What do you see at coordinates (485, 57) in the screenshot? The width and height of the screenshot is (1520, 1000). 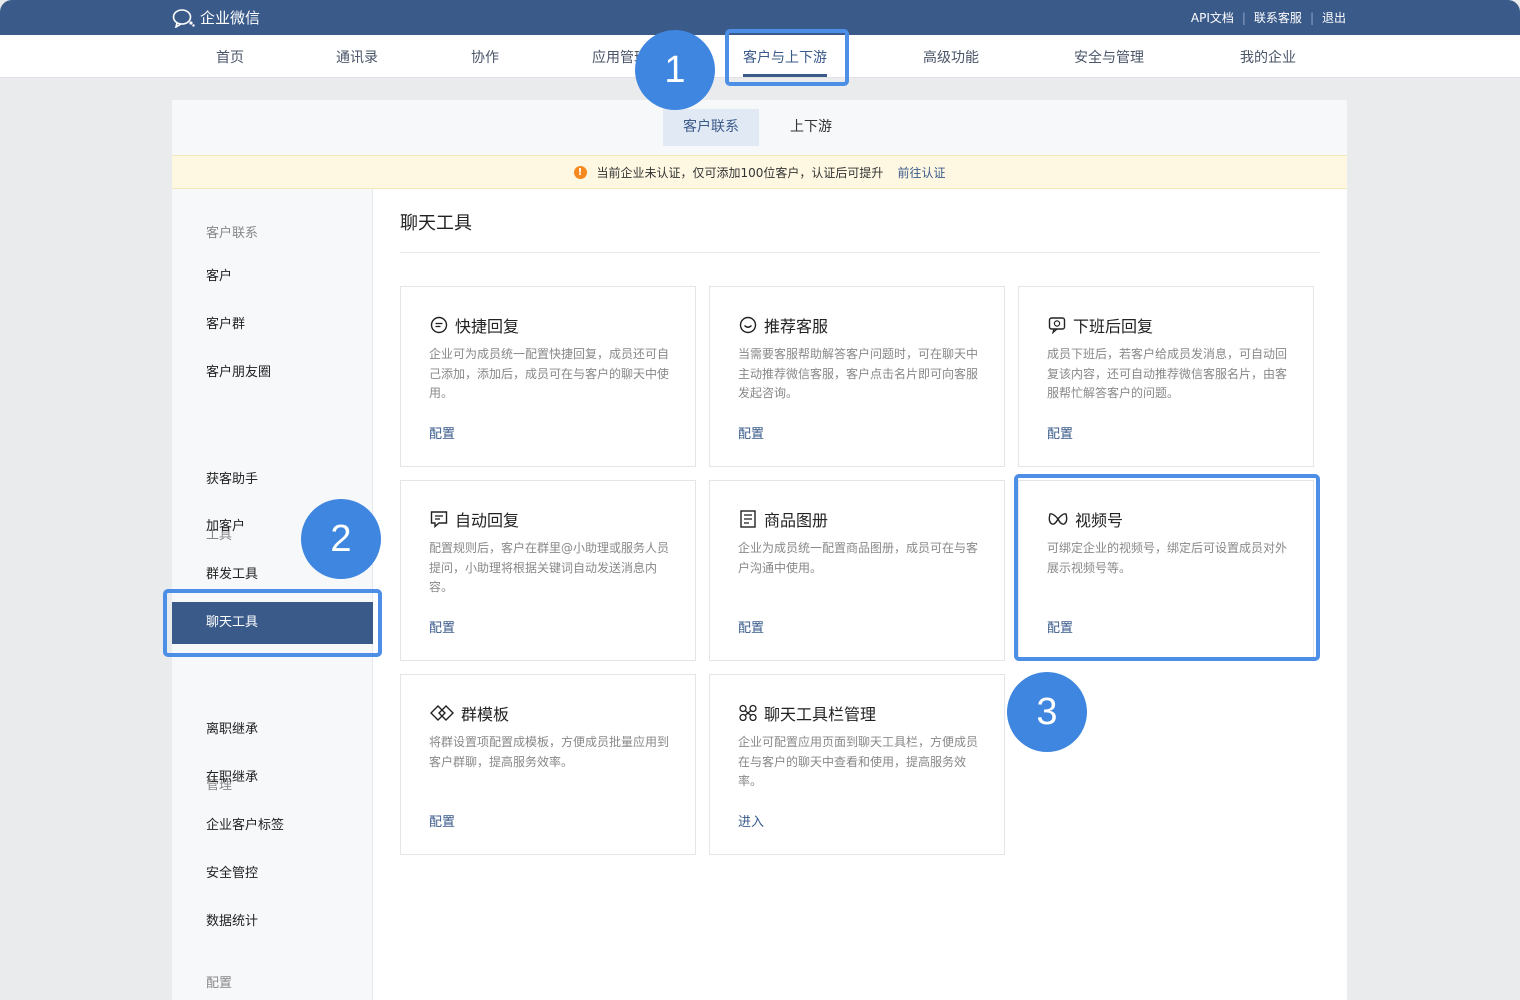 I see `nav-collaboration: 协作` at bounding box center [485, 57].